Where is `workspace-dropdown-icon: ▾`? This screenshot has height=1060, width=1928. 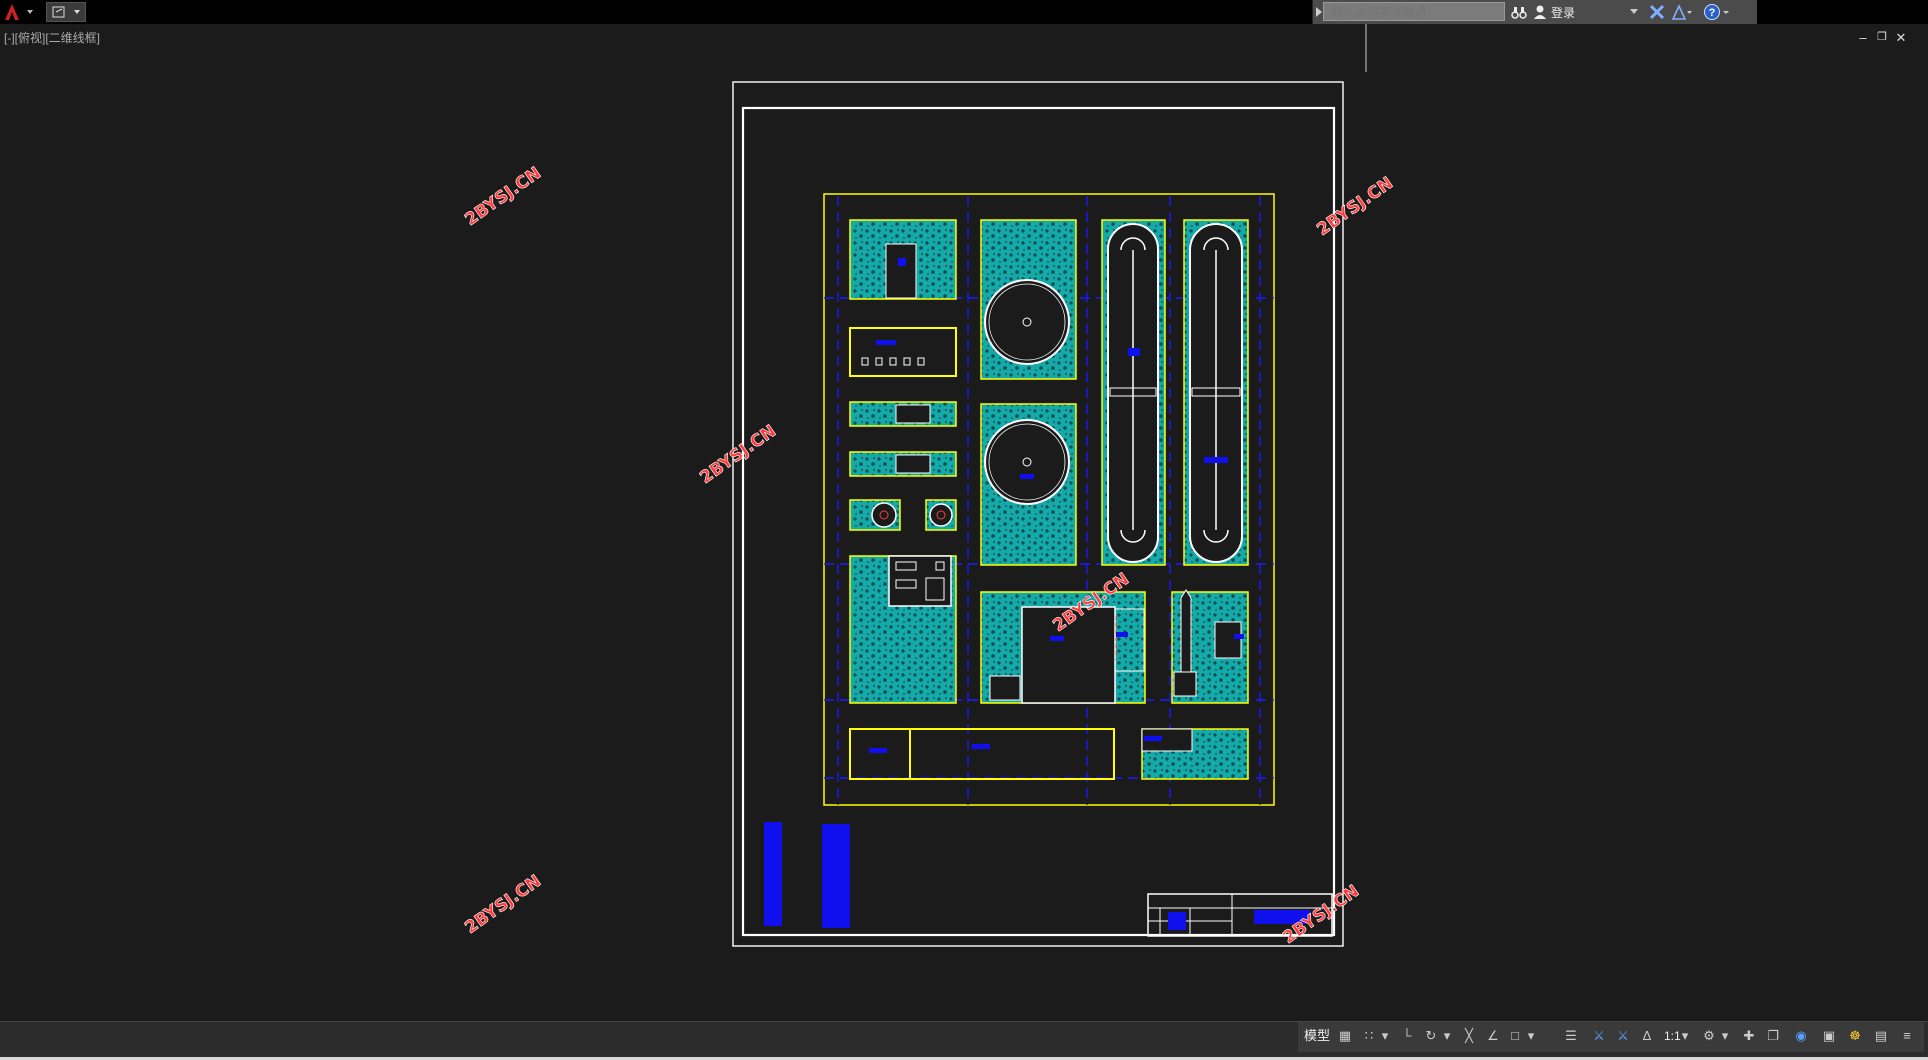
workspace-dropdown-icon: ▾ is located at coordinates (1725, 1036).